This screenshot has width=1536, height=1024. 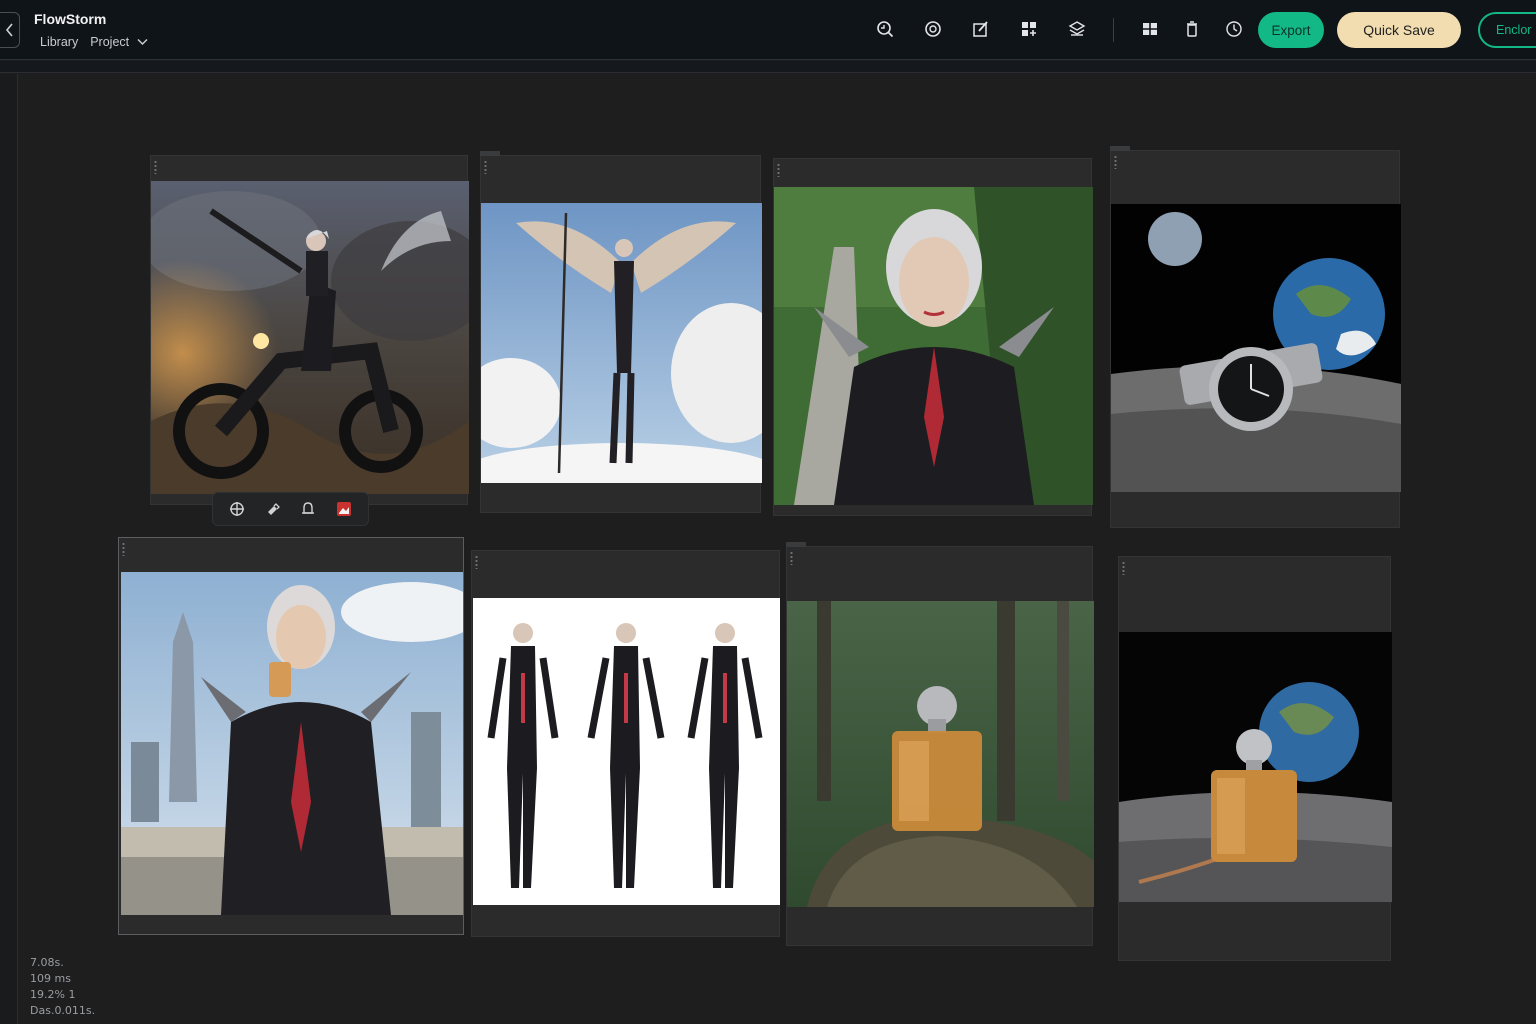 What do you see at coordinates (885, 29) in the screenshot?
I see `search-zoom-icon` at bounding box center [885, 29].